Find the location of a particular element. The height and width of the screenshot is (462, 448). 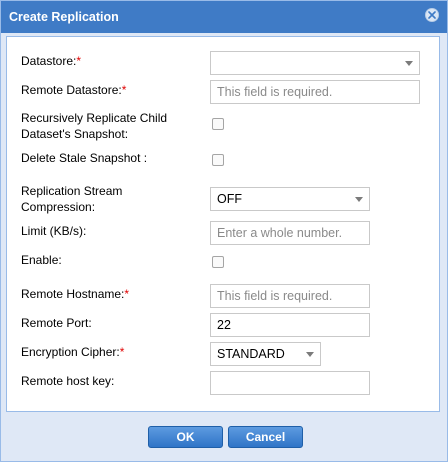

recursive-checkbox is located at coordinates (218, 124).